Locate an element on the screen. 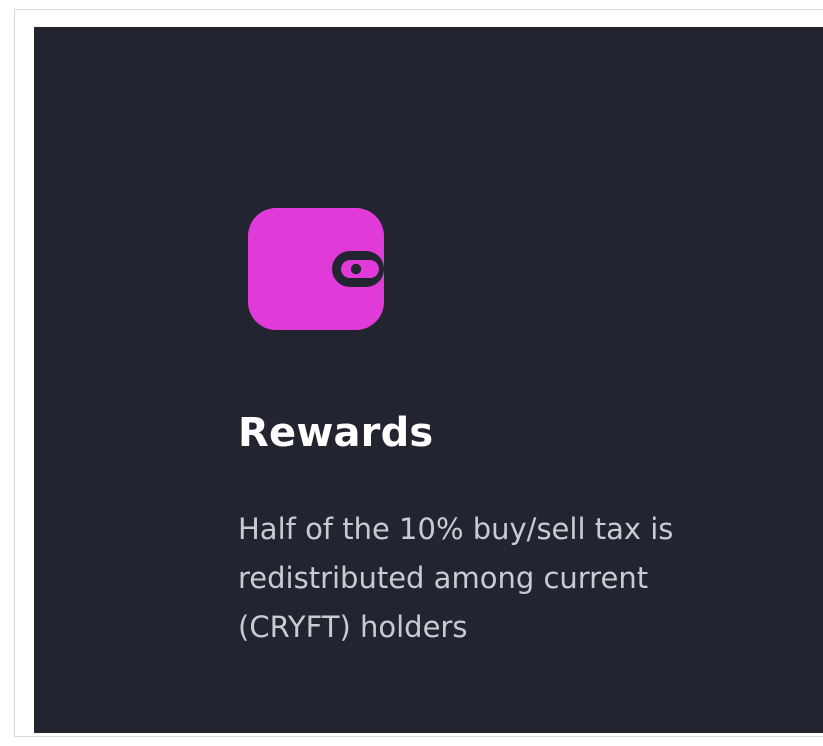 The width and height of the screenshot is (823, 746). wallet-icon is located at coordinates (316, 269).